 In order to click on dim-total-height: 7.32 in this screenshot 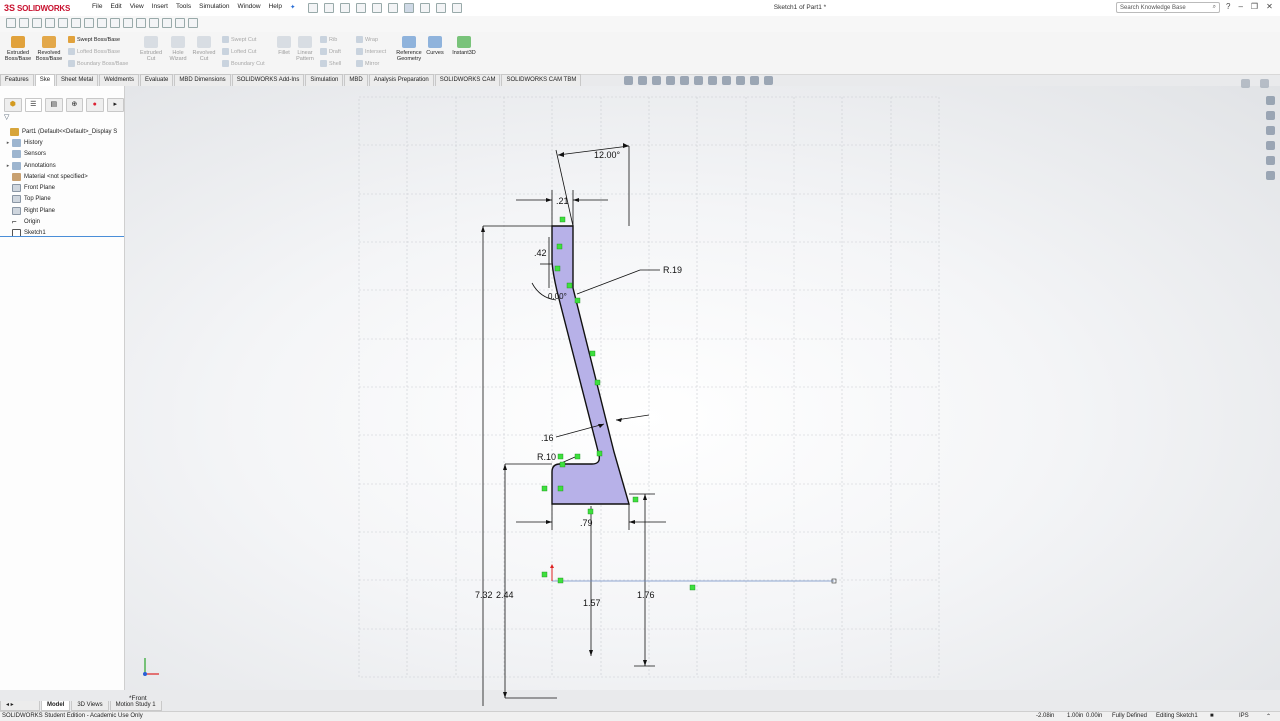, I will do `click(484, 595)`.